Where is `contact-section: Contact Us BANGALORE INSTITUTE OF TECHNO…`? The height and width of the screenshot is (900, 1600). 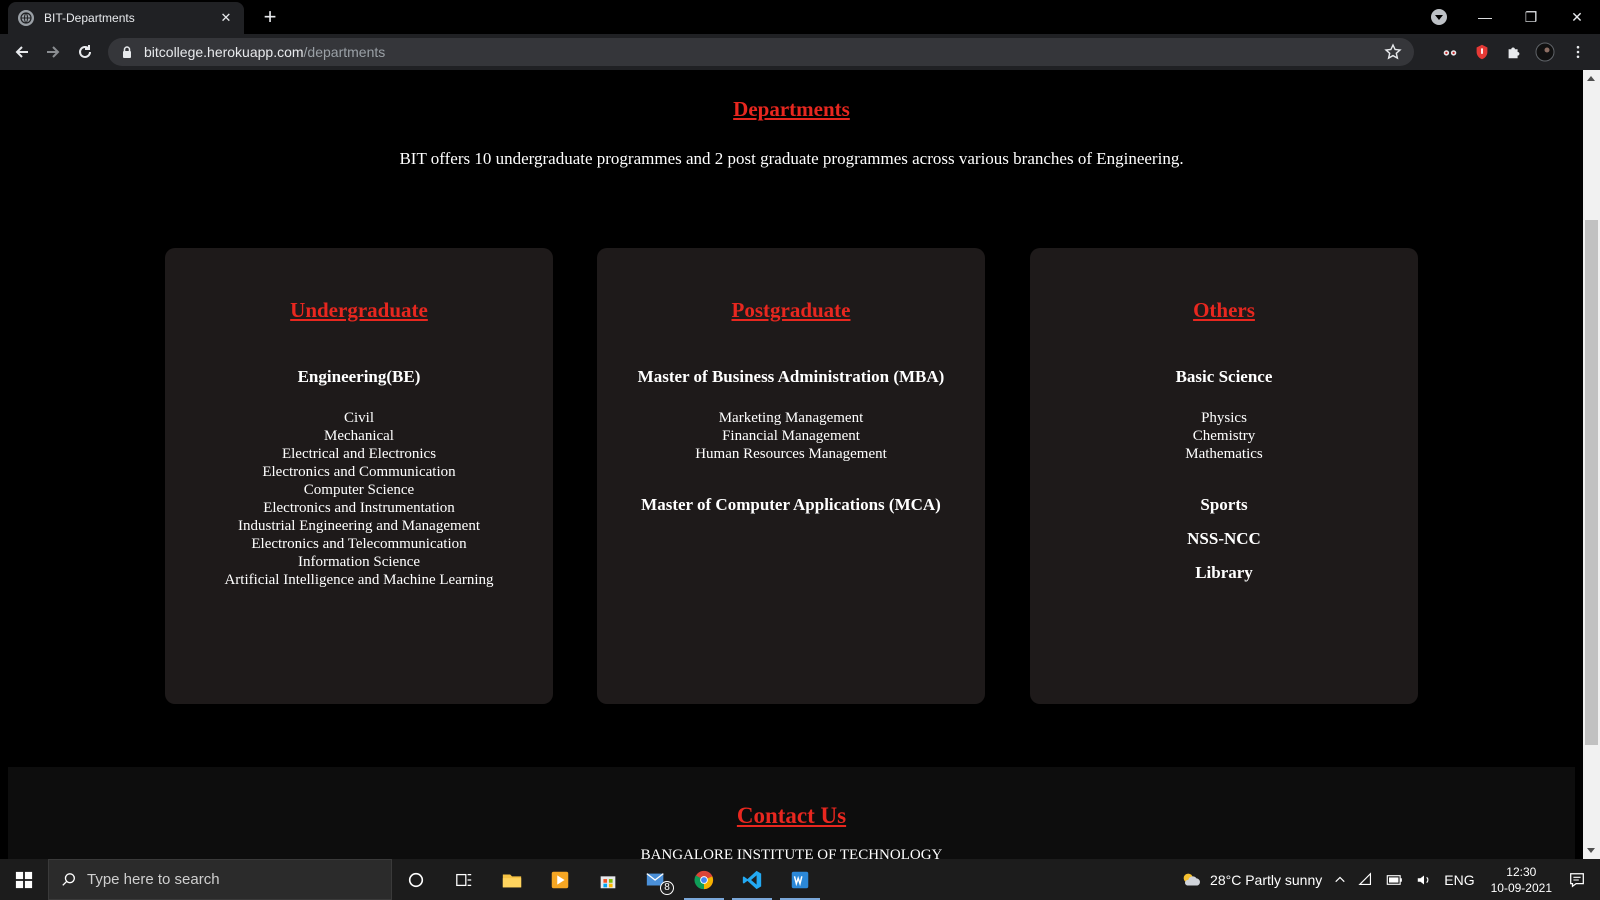 contact-section: Contact Us BANGALORE INSTITUTE OF TECHNO… is located at coordinates (791, 813).